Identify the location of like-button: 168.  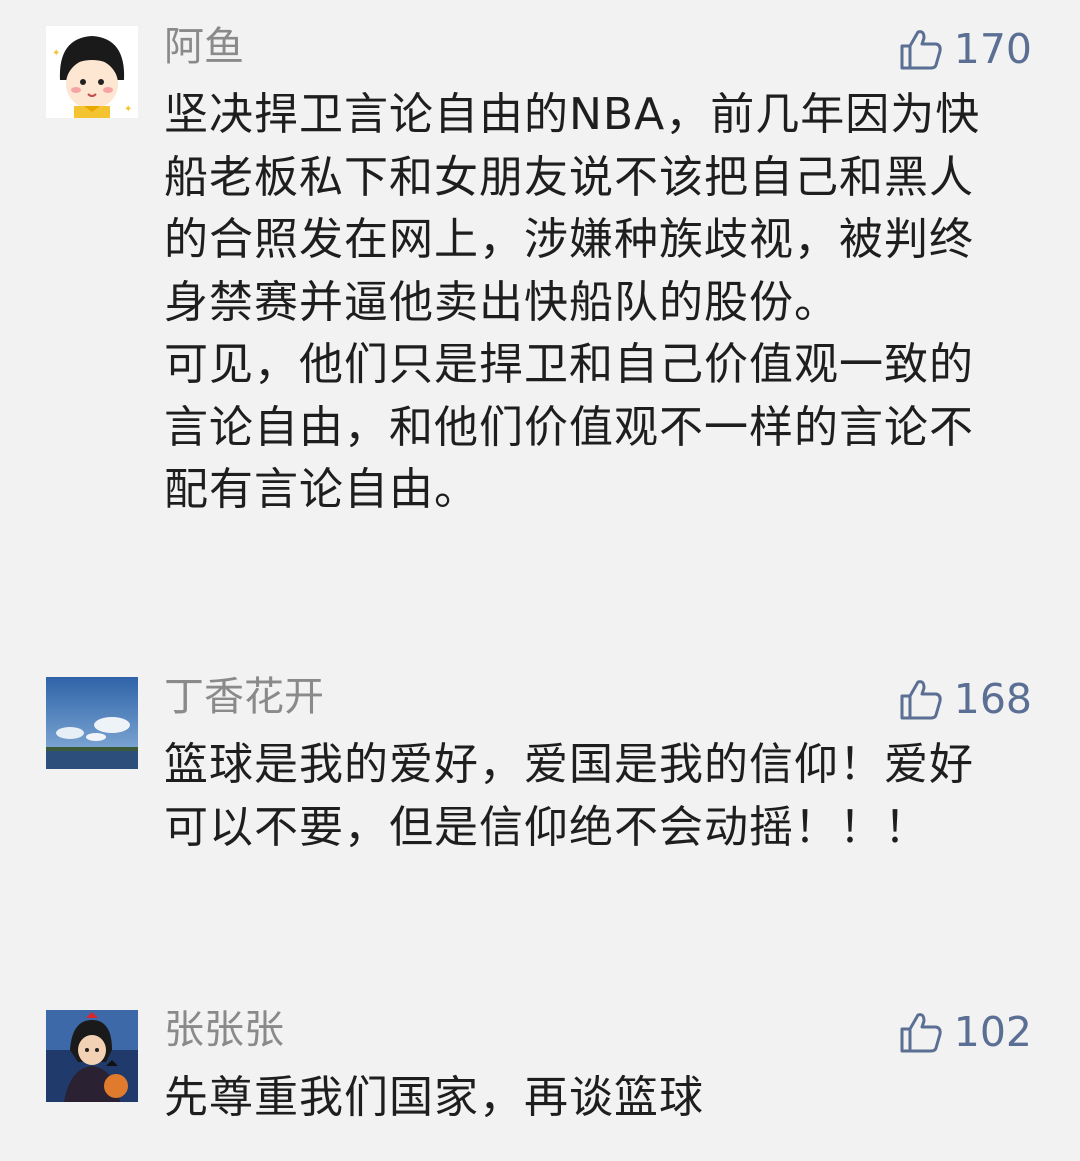
(965, 699).